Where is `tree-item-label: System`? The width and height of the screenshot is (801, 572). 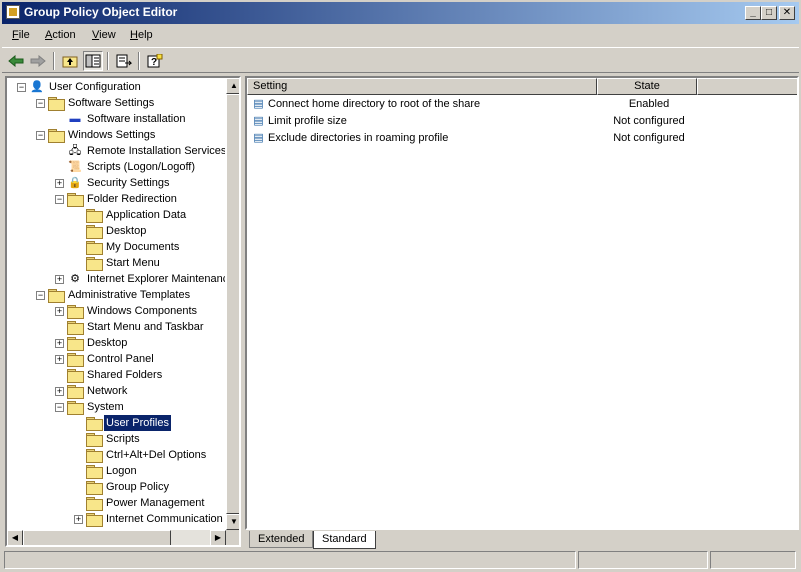
tree-item-label: System is located at coordinates (105, 407).